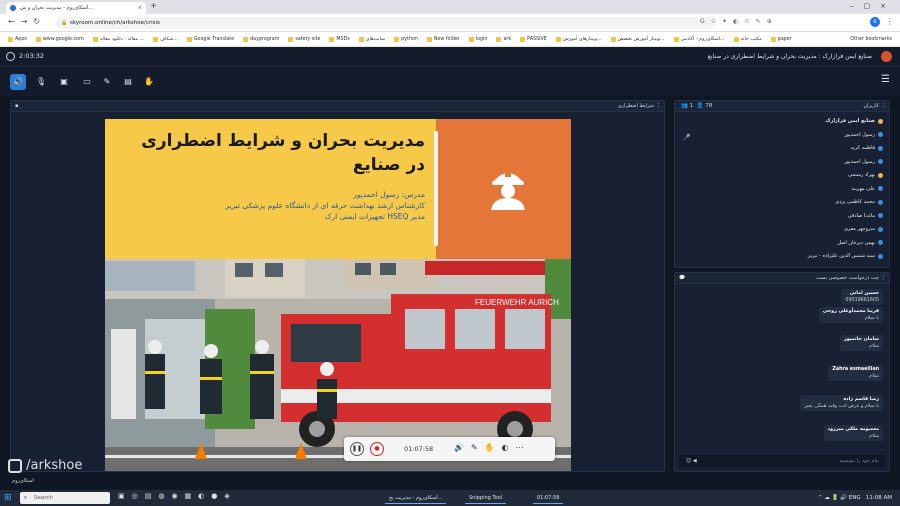  I want to click on recording-player: ❚❚ ● 01:07:58 🔊✎✋◐⋯, so click(449, 449).